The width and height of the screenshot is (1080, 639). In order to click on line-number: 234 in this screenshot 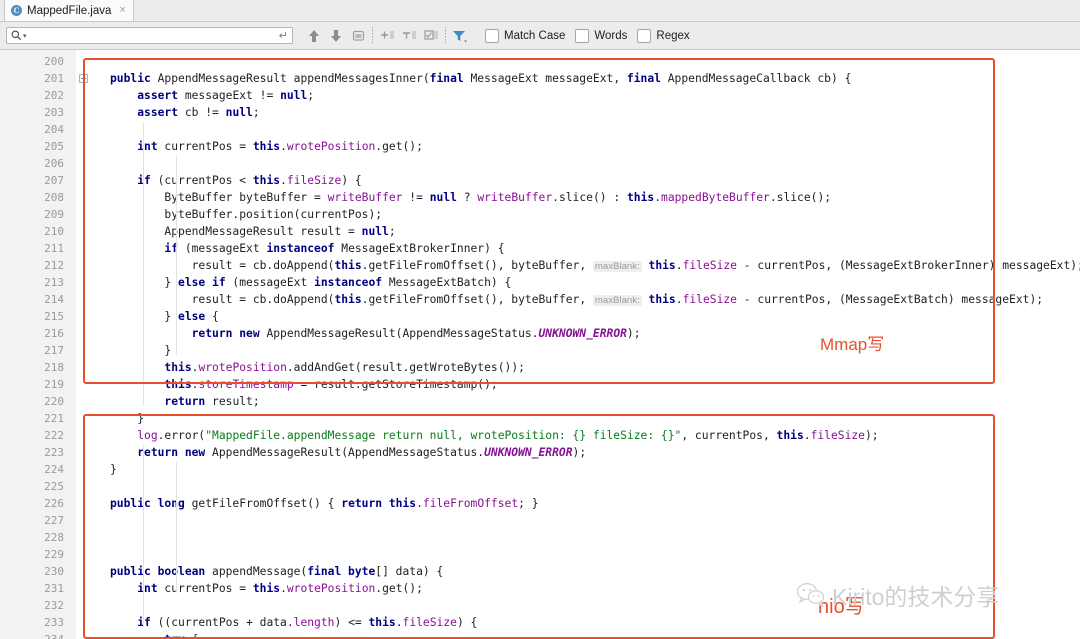, I will do `click(32, 635)`.